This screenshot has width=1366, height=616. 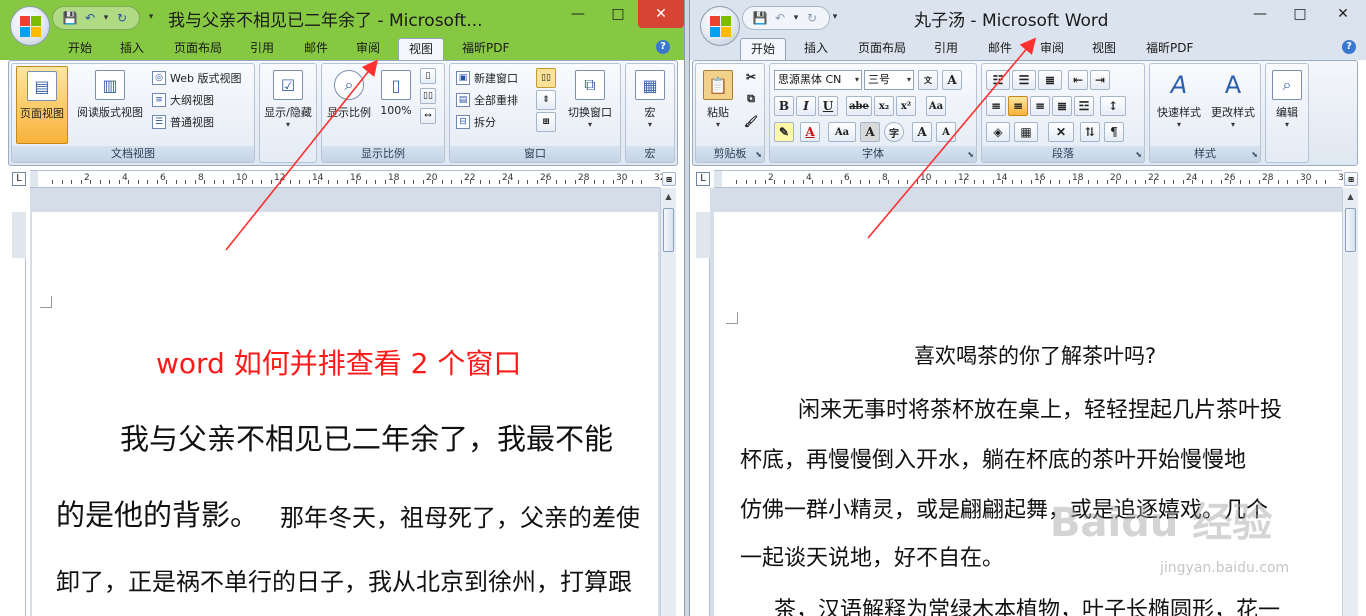 I want to click on right-horizontal-ruler: 2468101214161820222426283032, so click(x=1031, y=179).